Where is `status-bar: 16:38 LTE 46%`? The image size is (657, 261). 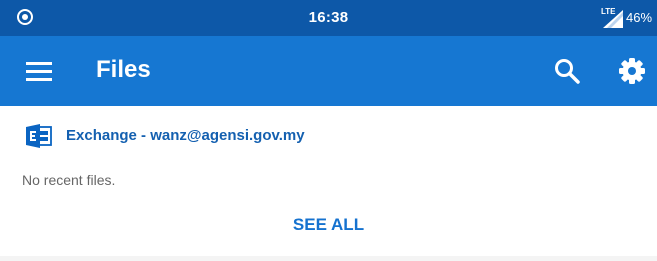 status-bar: 16:38 LTE 46% is located at coordinates (328, 18).